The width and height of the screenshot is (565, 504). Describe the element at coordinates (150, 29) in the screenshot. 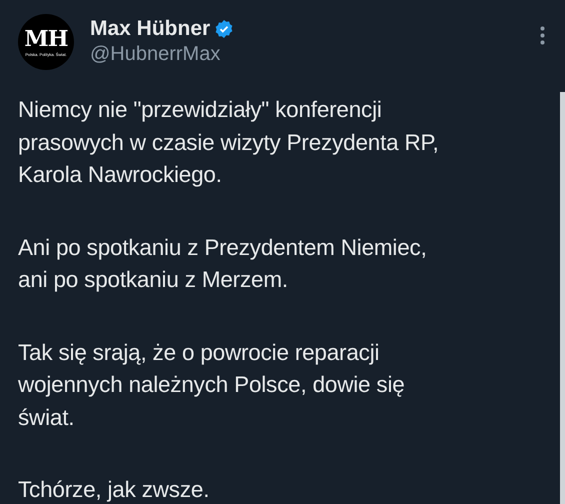

I see `author-name: Max Hübner` at that location.